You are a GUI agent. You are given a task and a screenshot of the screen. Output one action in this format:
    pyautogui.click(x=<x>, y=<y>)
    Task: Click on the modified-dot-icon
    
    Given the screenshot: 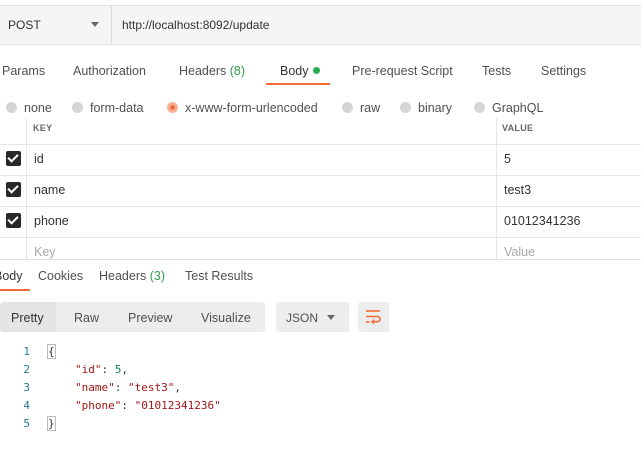 What is the action you would take?
    pyautogui.click(x=316, y=70)
    